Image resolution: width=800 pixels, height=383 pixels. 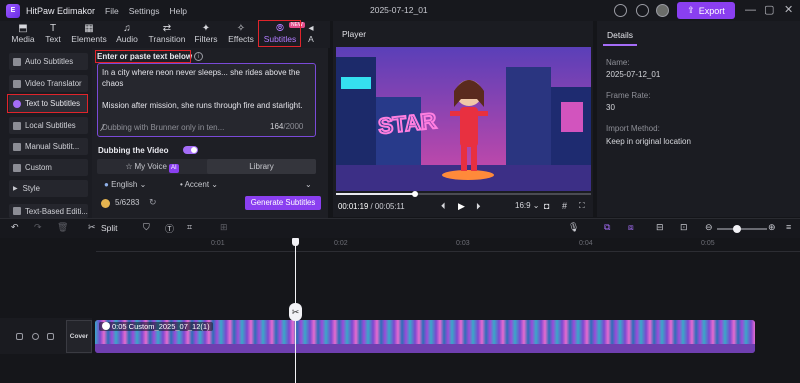 What do you see at coordinates (573, 227) in the screenshot?
I see `microphone-icon: 🎙` at bounding box center [573, 227].